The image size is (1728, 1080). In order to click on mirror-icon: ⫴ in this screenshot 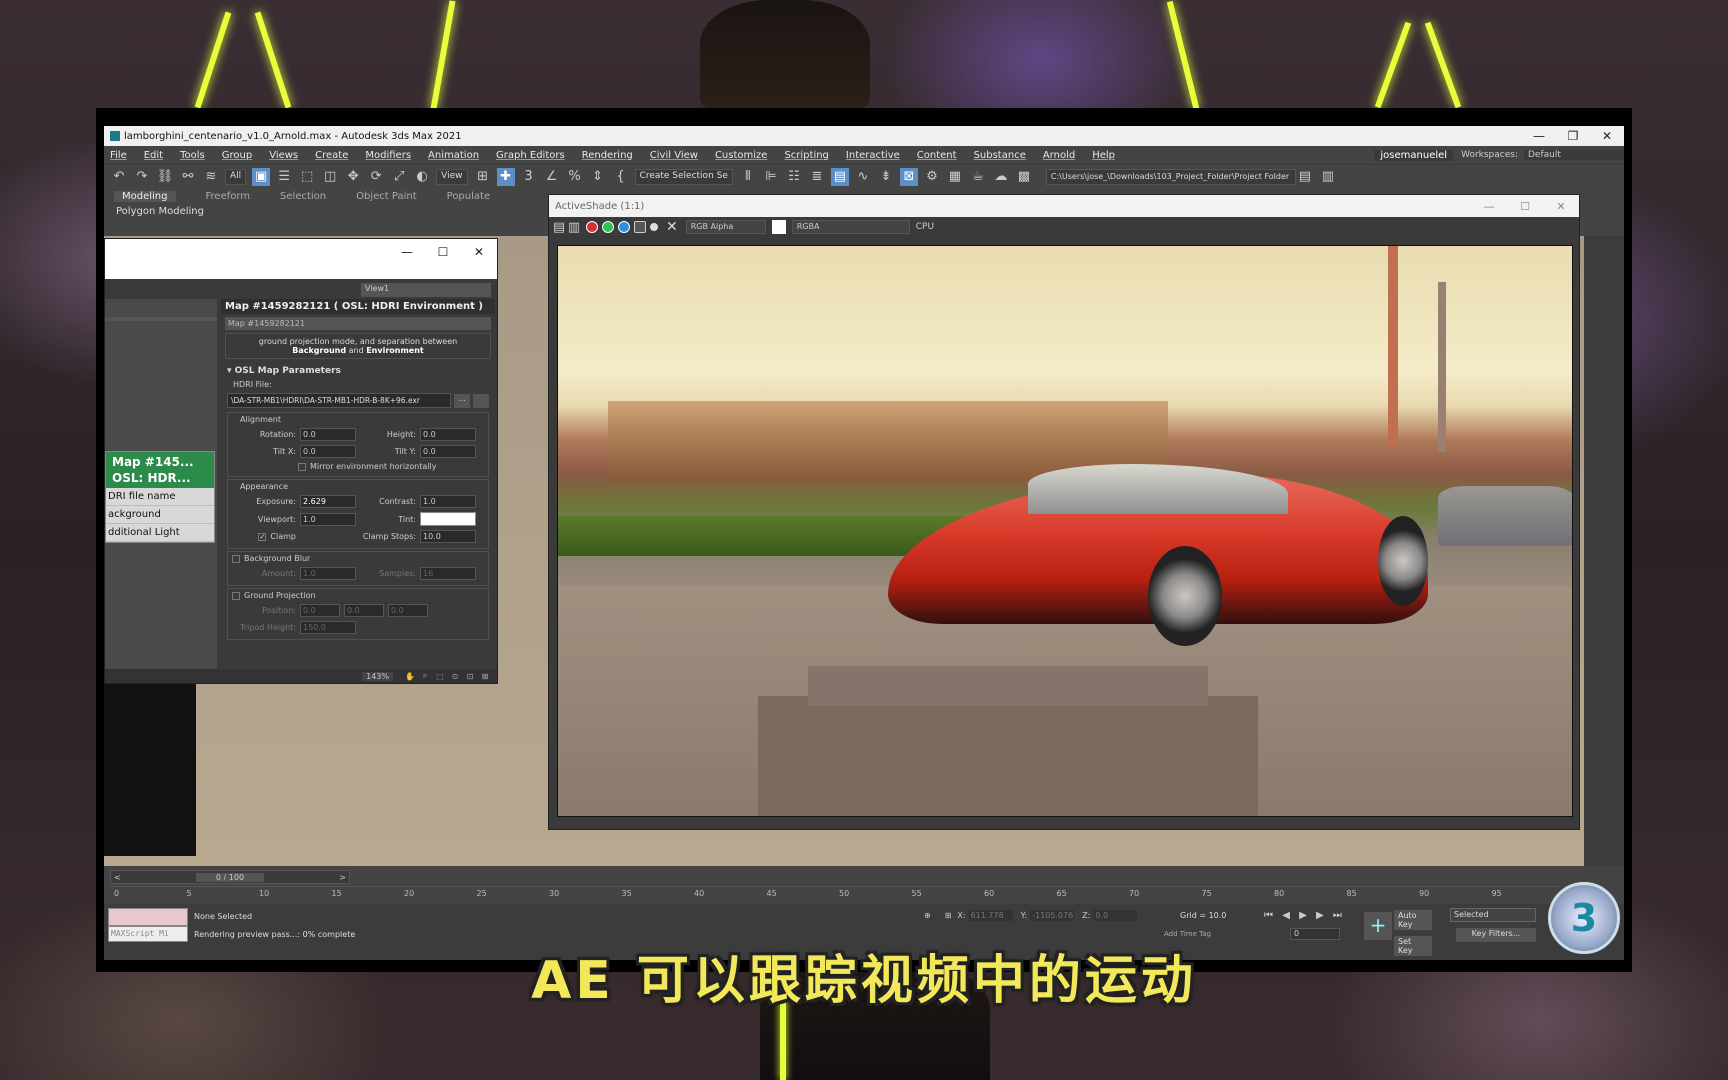, I will do `click(748, 177)`.